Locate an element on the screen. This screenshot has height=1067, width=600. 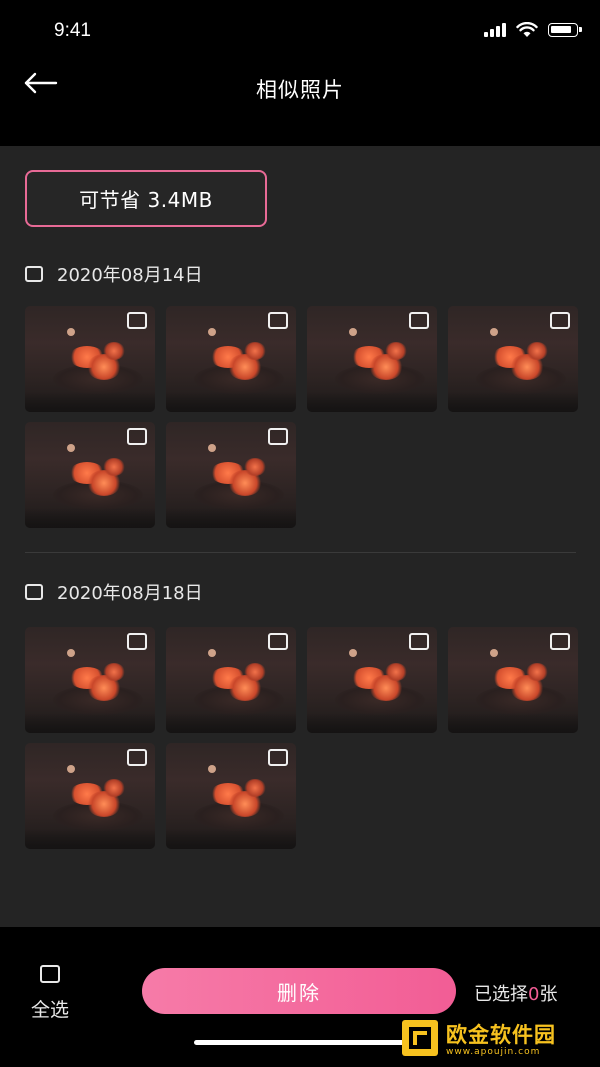
status-icons is located at coordinates (533, 30).